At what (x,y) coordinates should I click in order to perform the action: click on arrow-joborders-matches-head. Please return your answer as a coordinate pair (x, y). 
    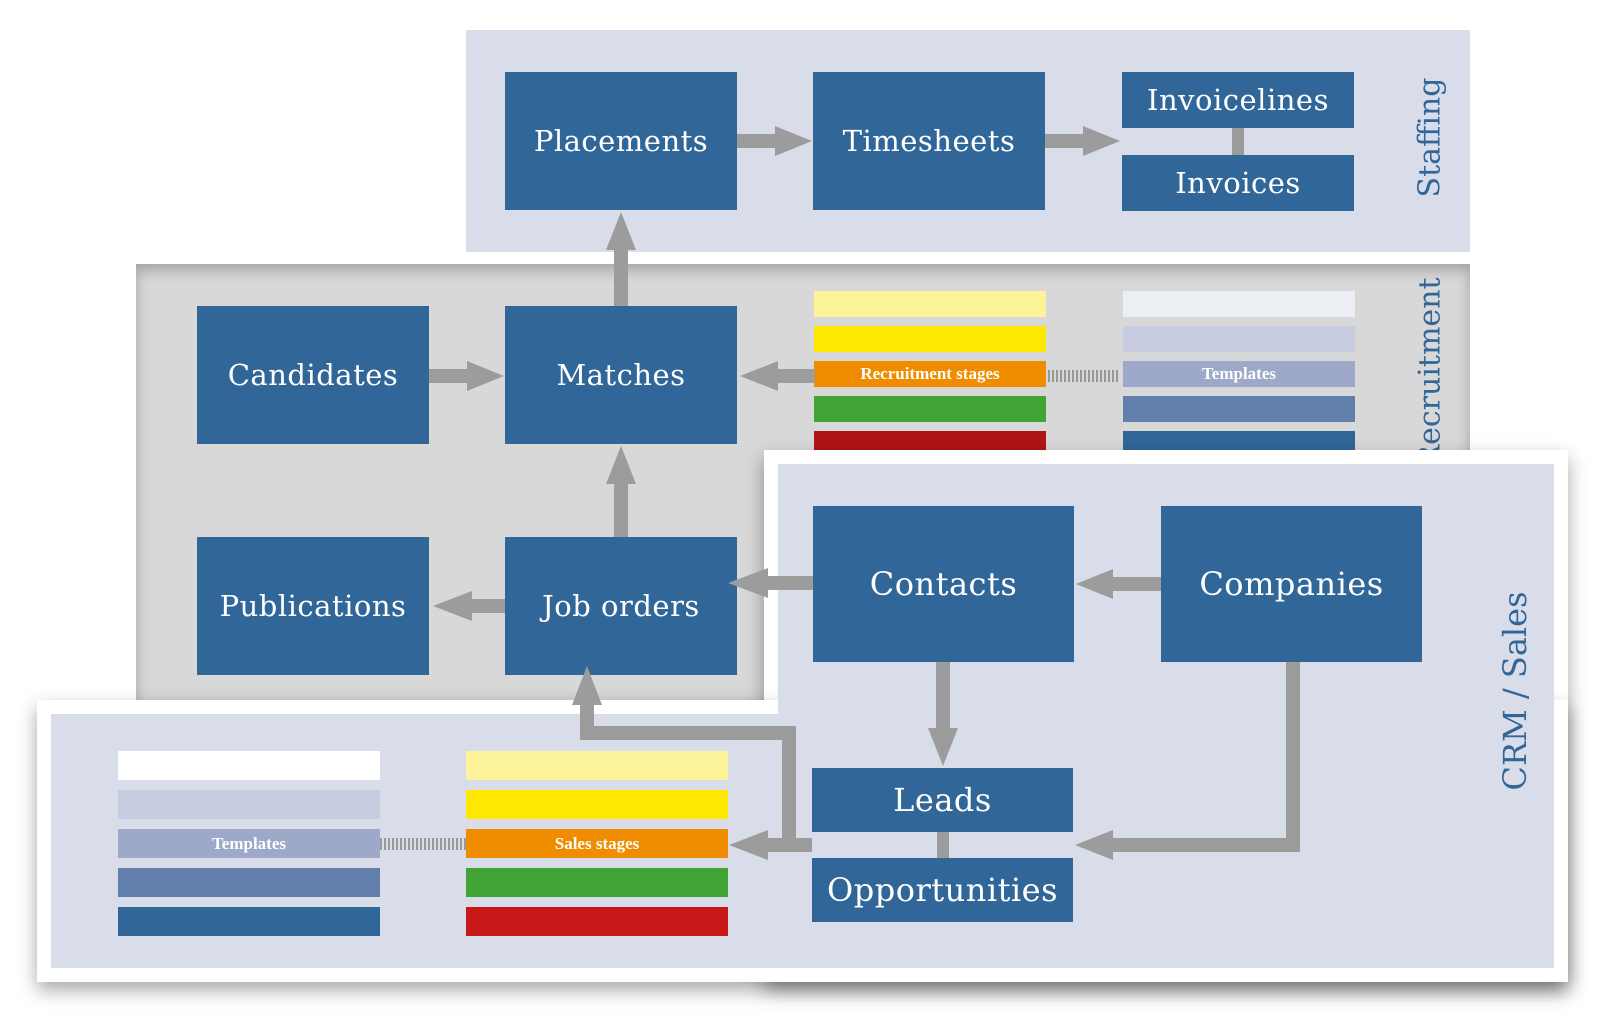
    Looking at the image, I should click on (621, 465).